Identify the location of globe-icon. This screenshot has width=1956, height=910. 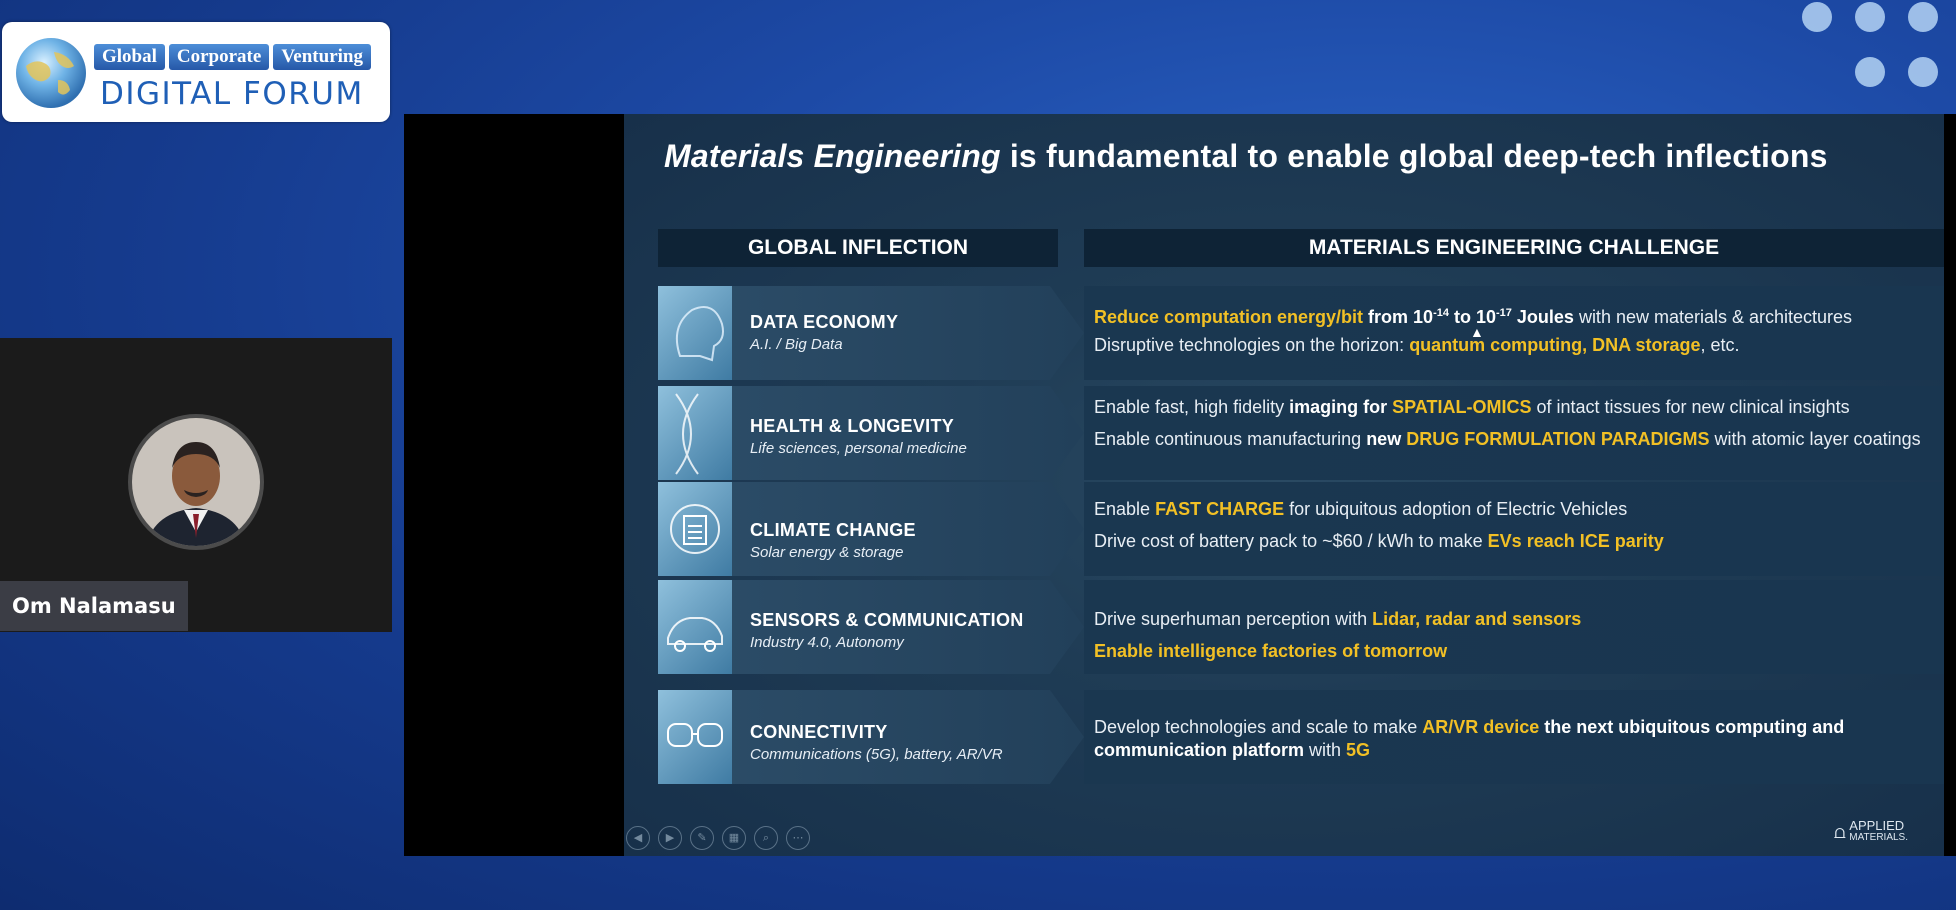
(51, 73).